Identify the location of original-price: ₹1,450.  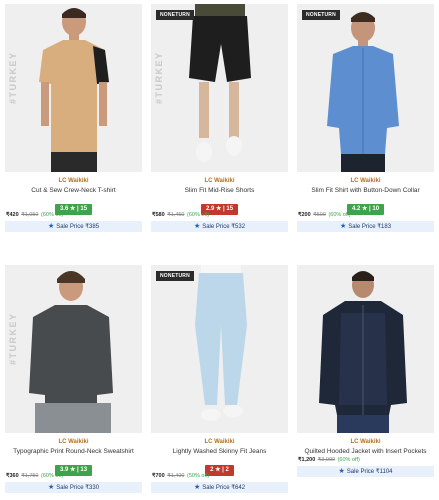
(176, 215).